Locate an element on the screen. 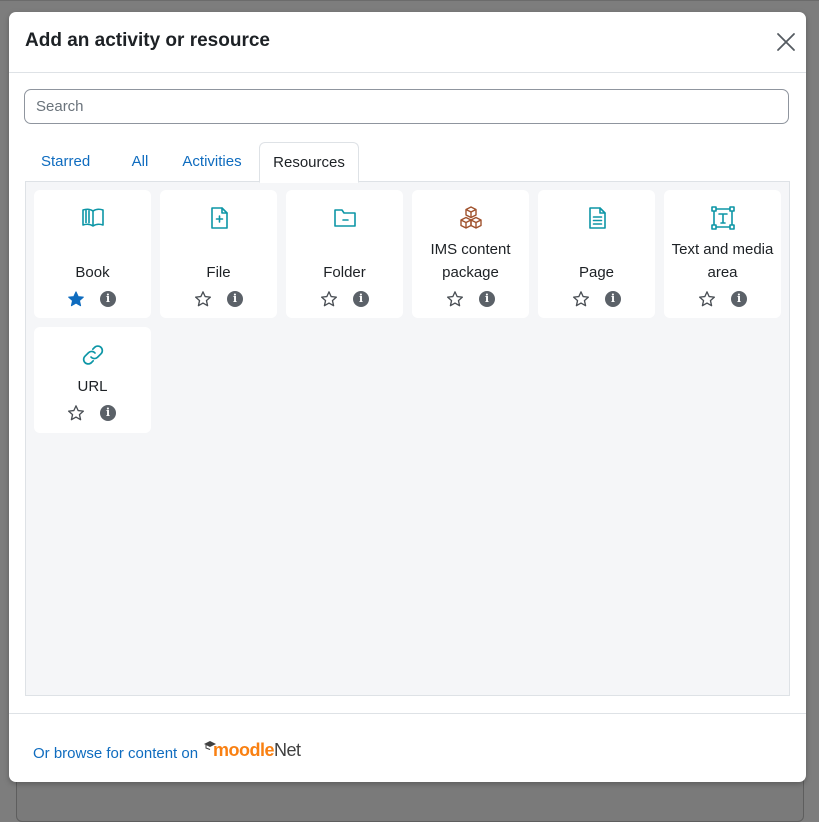 The width and height of the screenshot is (819, 822). module-label: Folder is located at coordinates (344, 272).